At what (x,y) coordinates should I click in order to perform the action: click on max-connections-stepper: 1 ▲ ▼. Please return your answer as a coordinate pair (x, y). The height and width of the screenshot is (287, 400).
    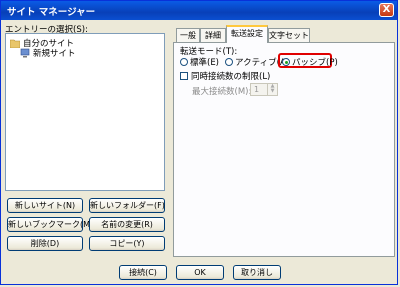
    Looking at the image, I should click on (264, 89).